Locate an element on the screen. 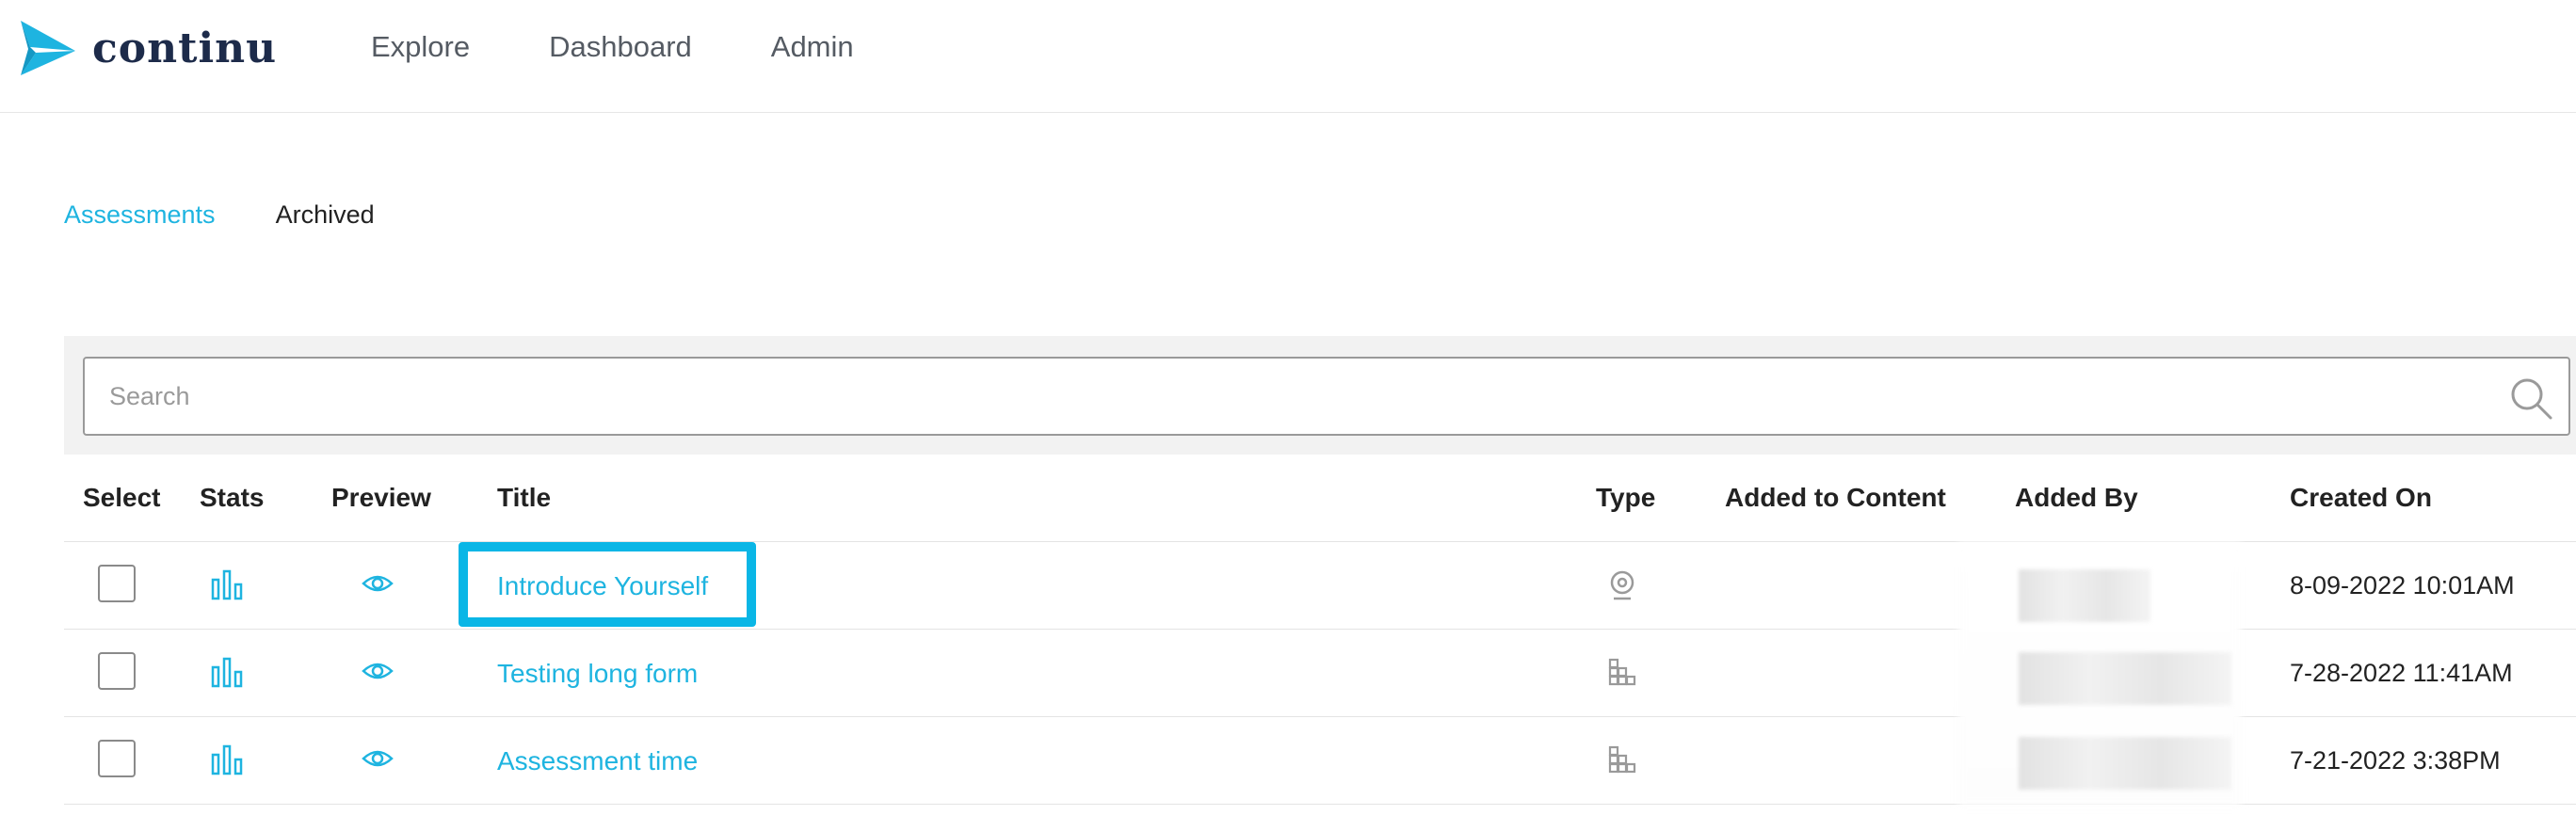 The width and height of the screenshot is (2576, 815). assessment-title-link: Introduce Yourself is located at coordinates (602, 586).